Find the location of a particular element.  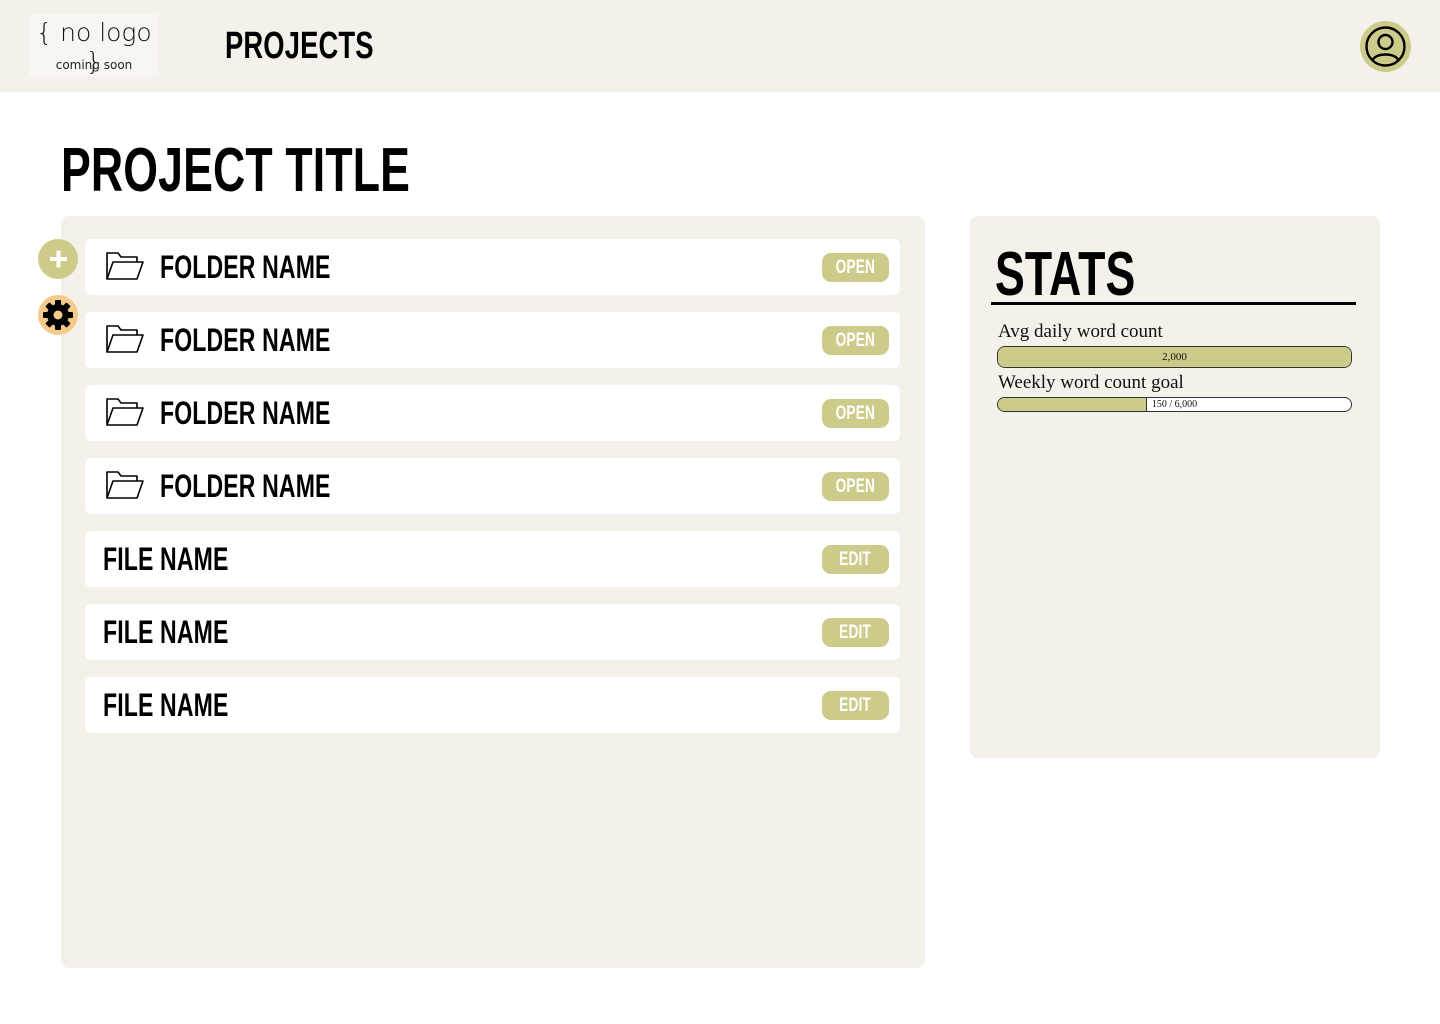

profile-button is located at coordinates (1385, 46).